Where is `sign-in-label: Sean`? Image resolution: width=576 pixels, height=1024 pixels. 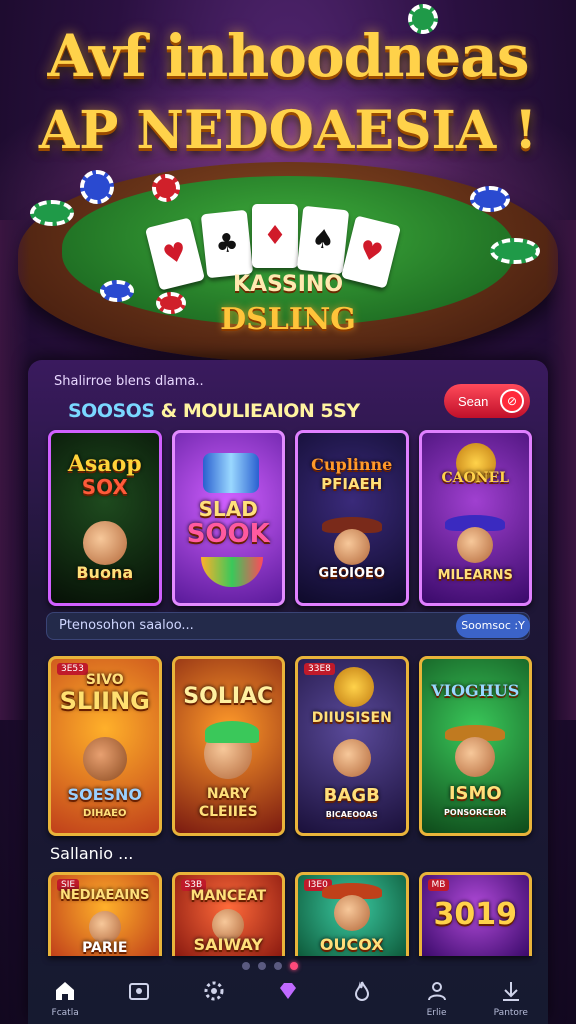
sign-in-label: Sean is located at coordinates (473, 401).